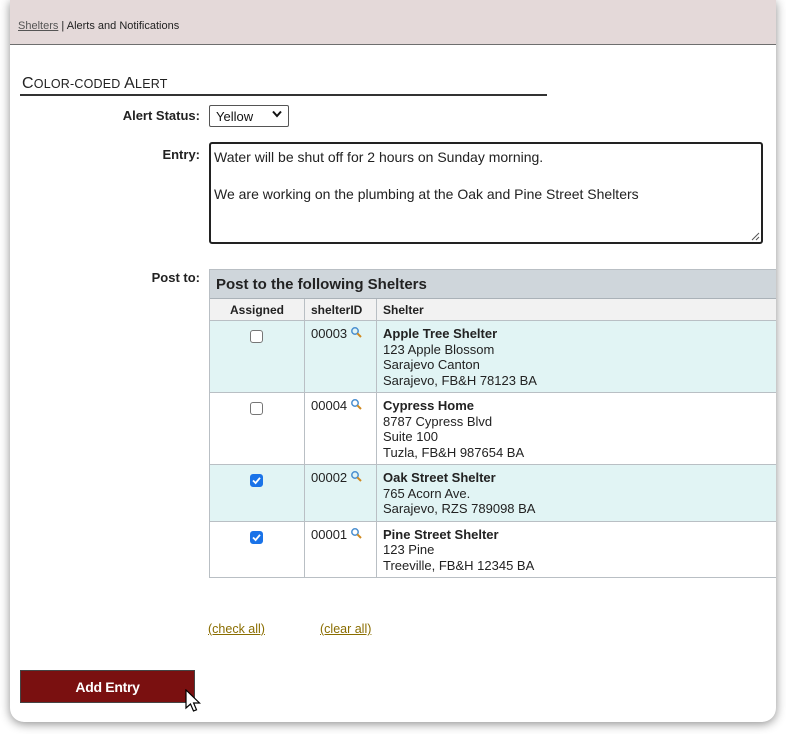 The width and height of the screenshot is (786, 734). What do you see at coordinates (277, 115) in the screenshot?
I see `chevron-down-icon` at bounding box center [277, 115].